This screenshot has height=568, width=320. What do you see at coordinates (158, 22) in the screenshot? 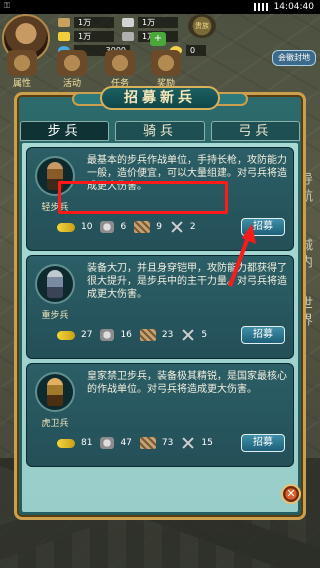
I see `iron-value: 1万` at bounding box center [158, 22].